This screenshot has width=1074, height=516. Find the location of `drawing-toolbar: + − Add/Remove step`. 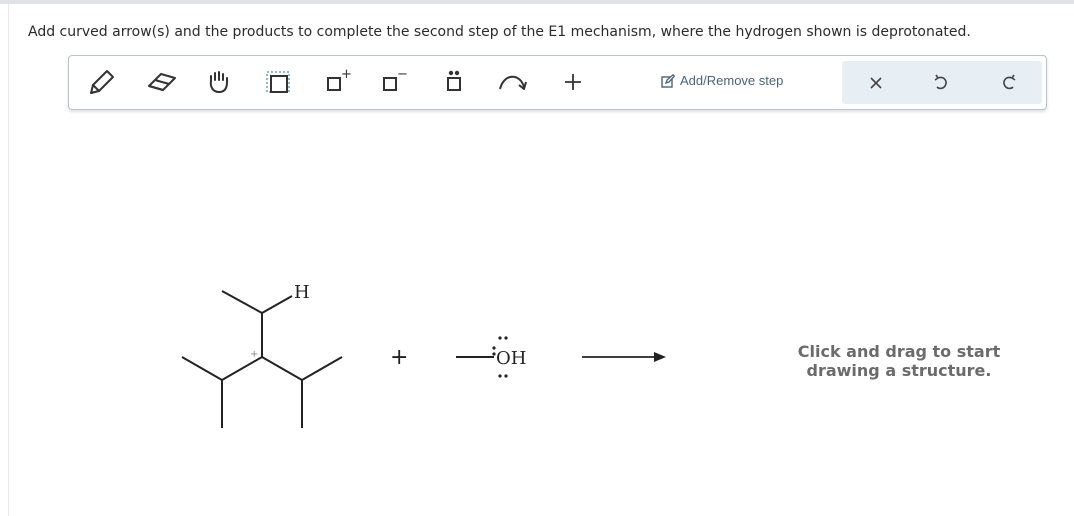

drawing-toolbar: + − Add/Remove step is located at coordinates (557, 82).